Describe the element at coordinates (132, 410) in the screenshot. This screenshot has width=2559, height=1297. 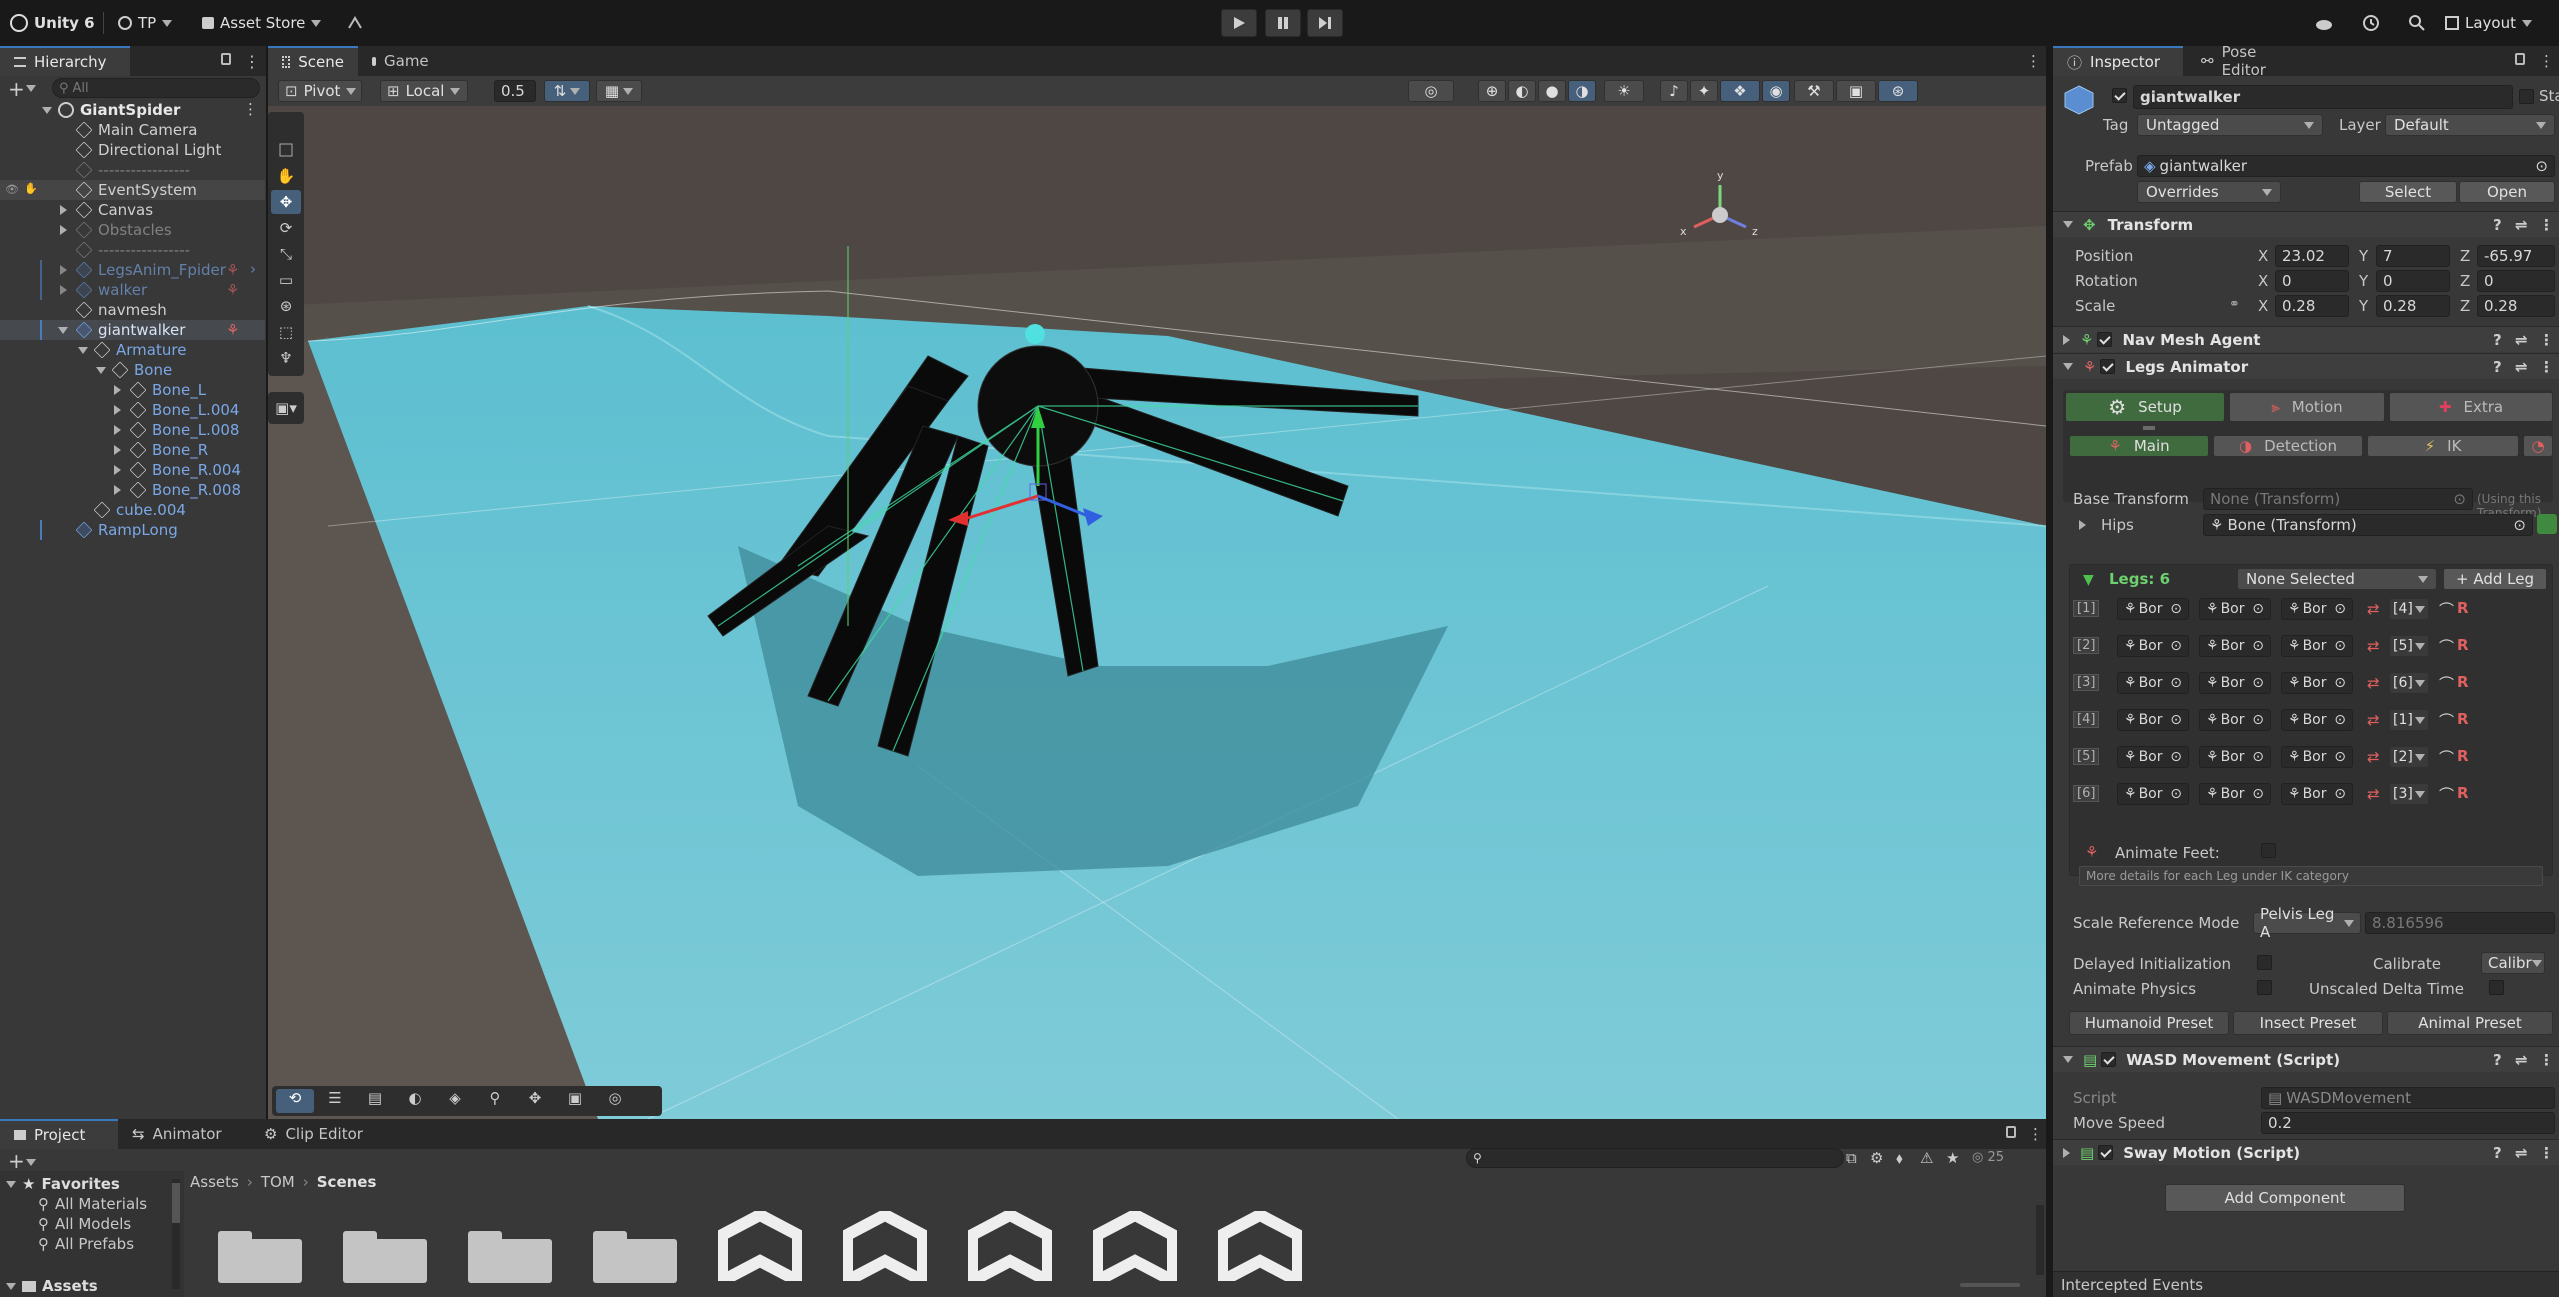
I see `list-item: Bone_L.004` at that location.